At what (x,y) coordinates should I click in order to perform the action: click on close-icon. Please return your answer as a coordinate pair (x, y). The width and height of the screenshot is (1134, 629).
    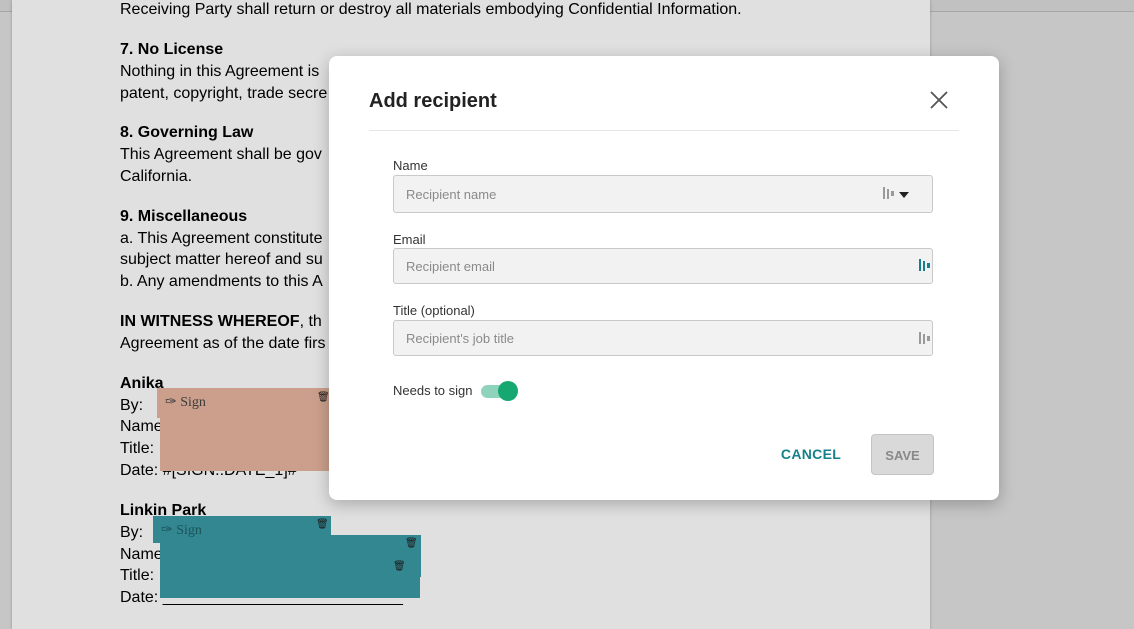
    Looking at the image, I should click on (939, 100).